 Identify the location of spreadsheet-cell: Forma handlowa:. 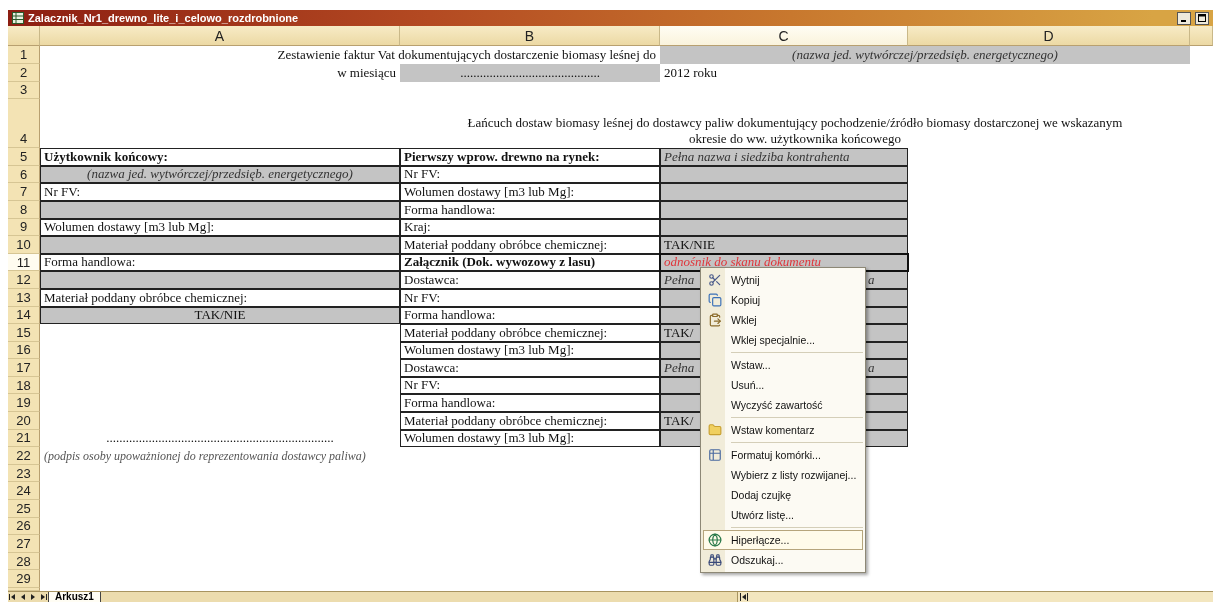
(530, 403).